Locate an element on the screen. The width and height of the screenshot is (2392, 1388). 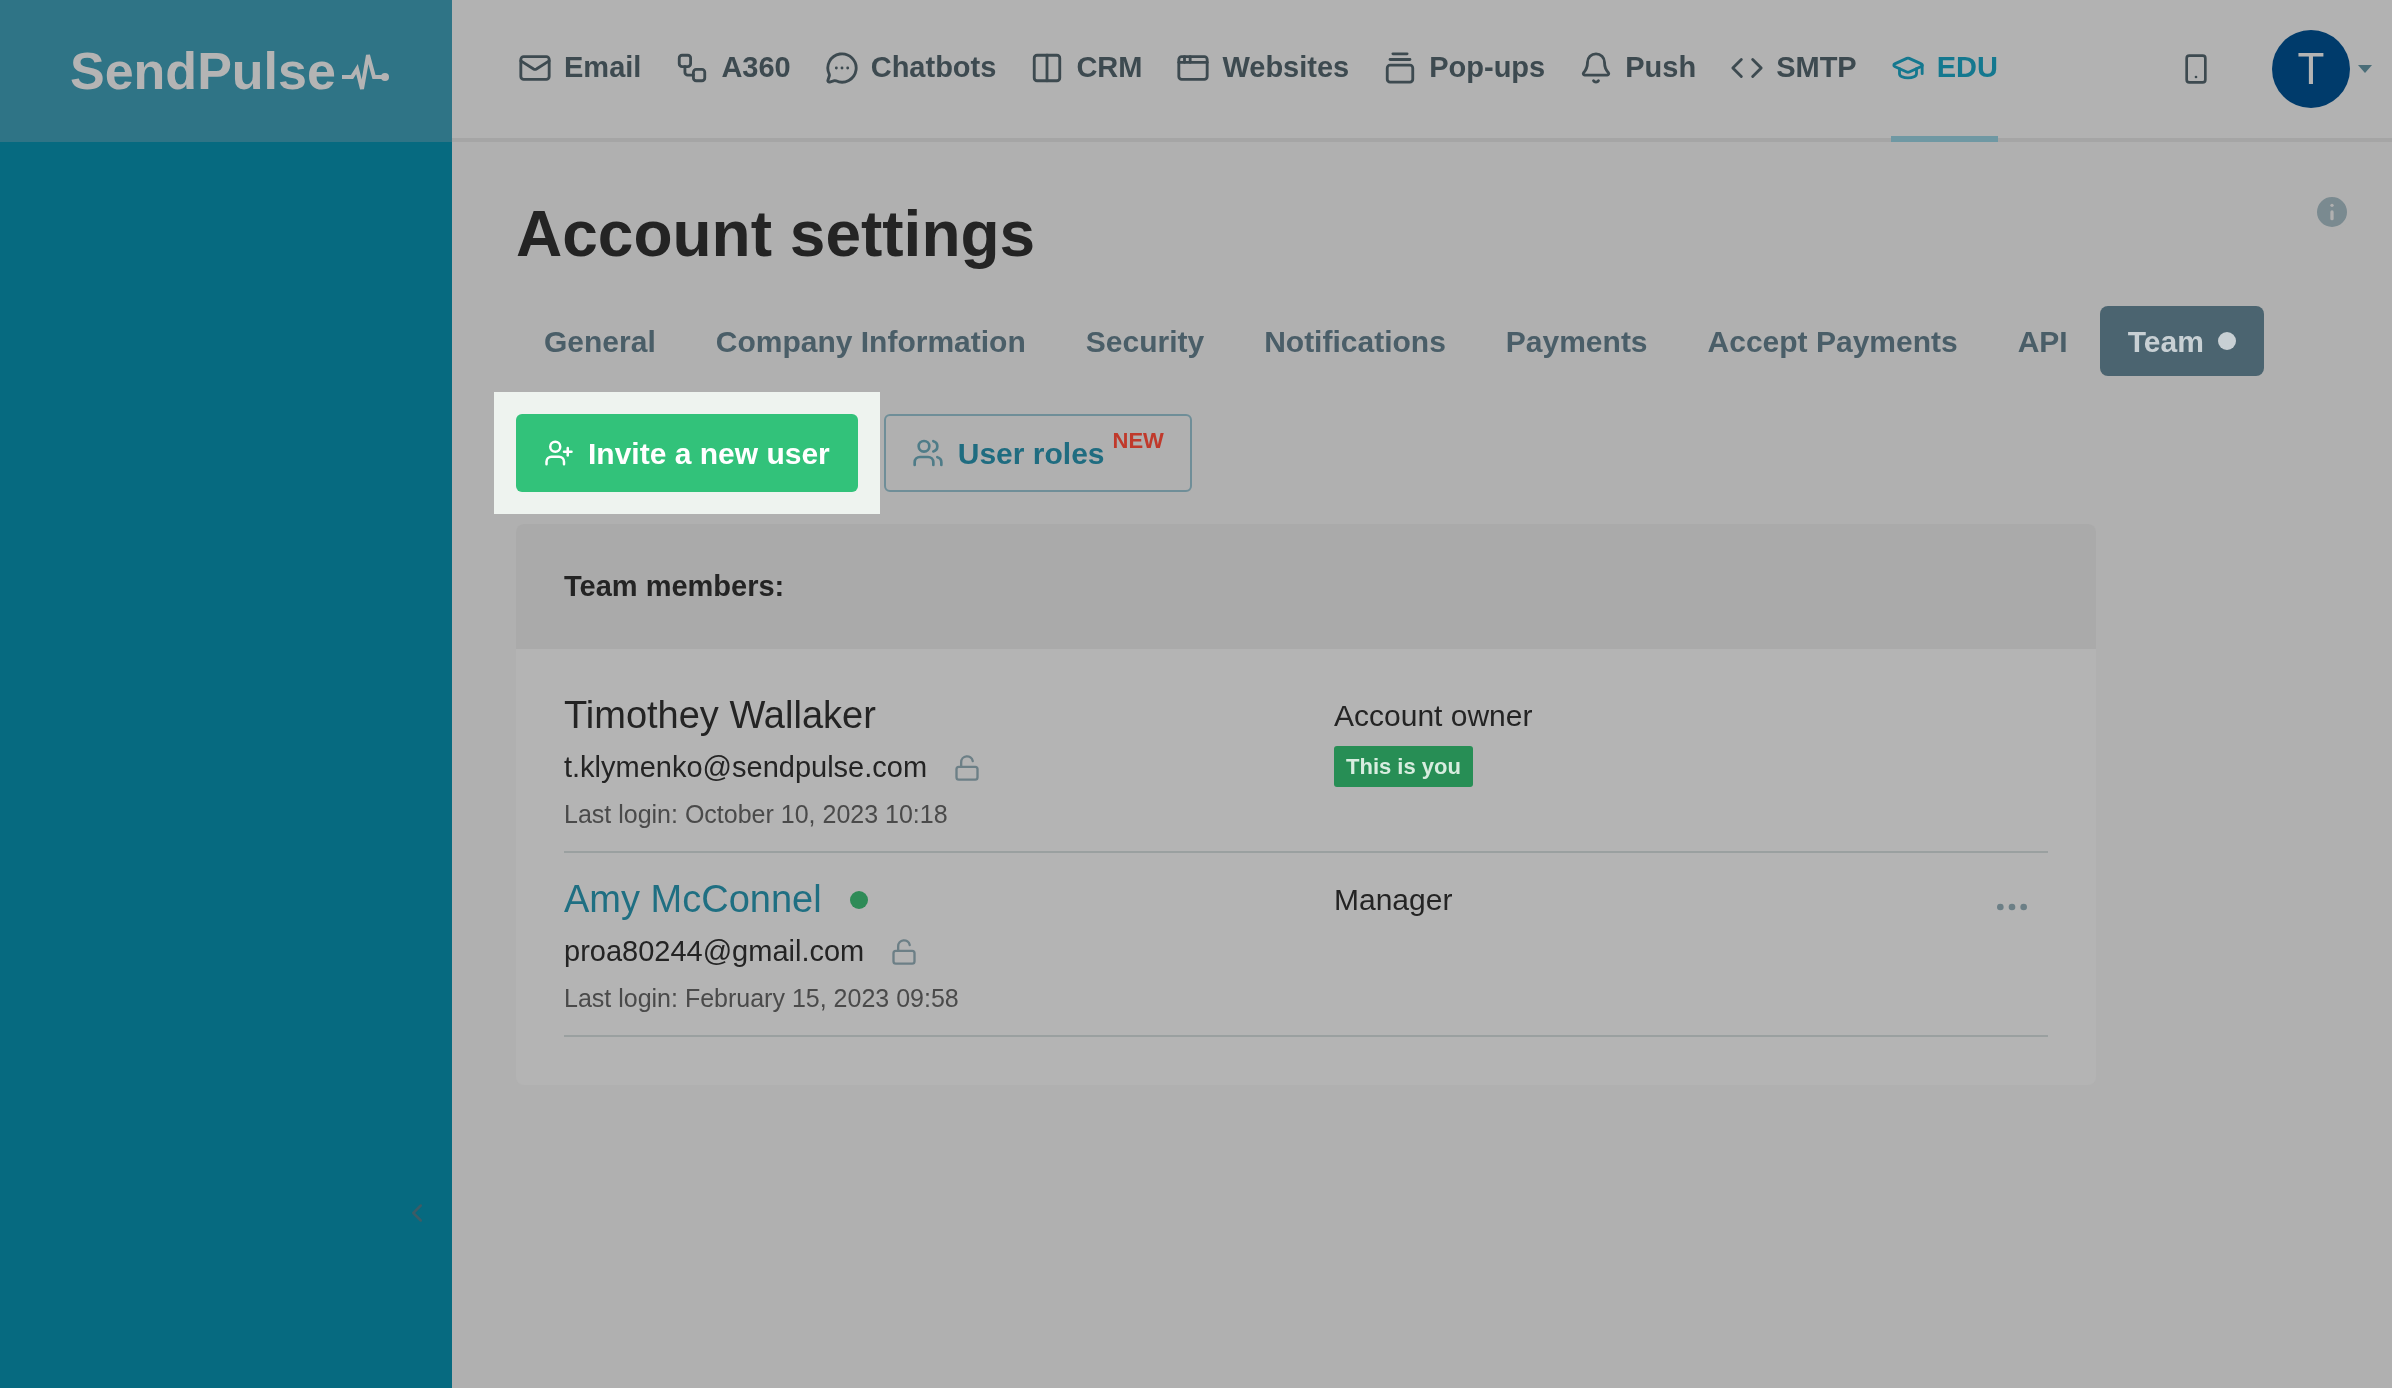
member-email: t.klymenko@sendpulse.com is located at coordinates (746, 767).